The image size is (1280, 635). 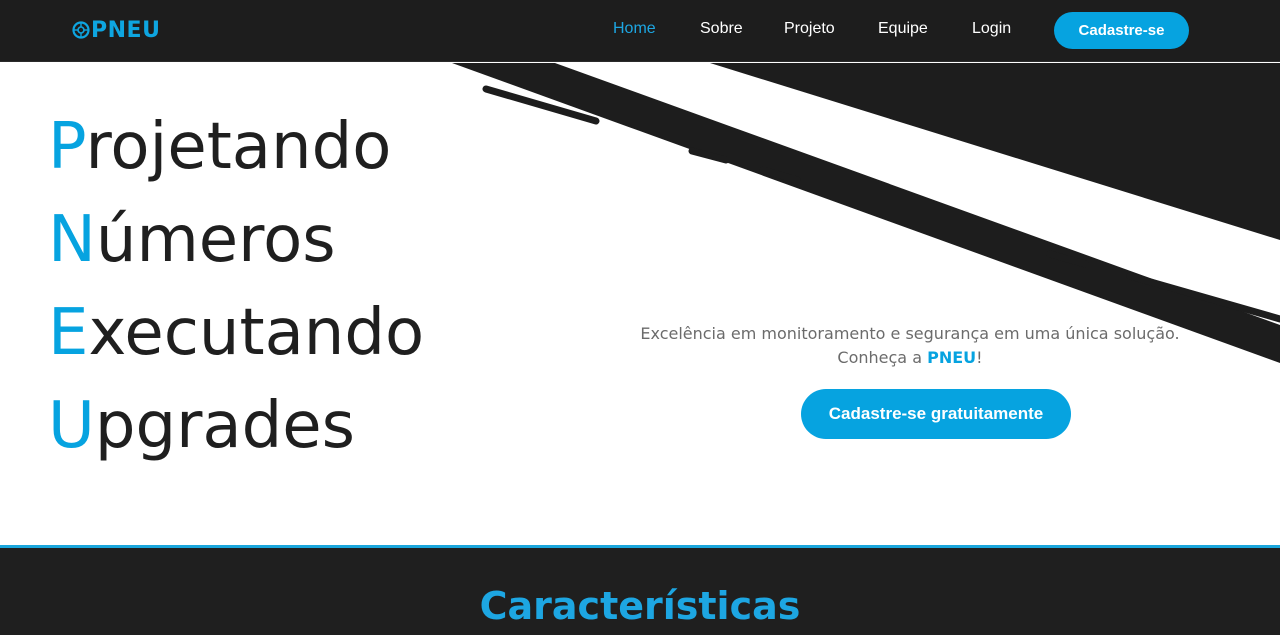 I want to click on acrostic-rest: xecutando, so click(x=256, y=333).